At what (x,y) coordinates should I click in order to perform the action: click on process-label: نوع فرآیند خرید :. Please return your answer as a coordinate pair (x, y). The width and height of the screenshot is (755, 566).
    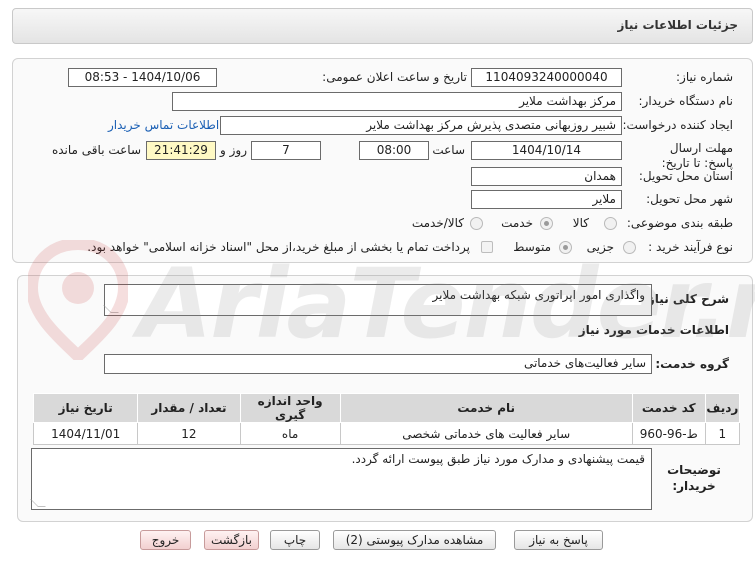
    Looking at the image, I should click on (690, 247).